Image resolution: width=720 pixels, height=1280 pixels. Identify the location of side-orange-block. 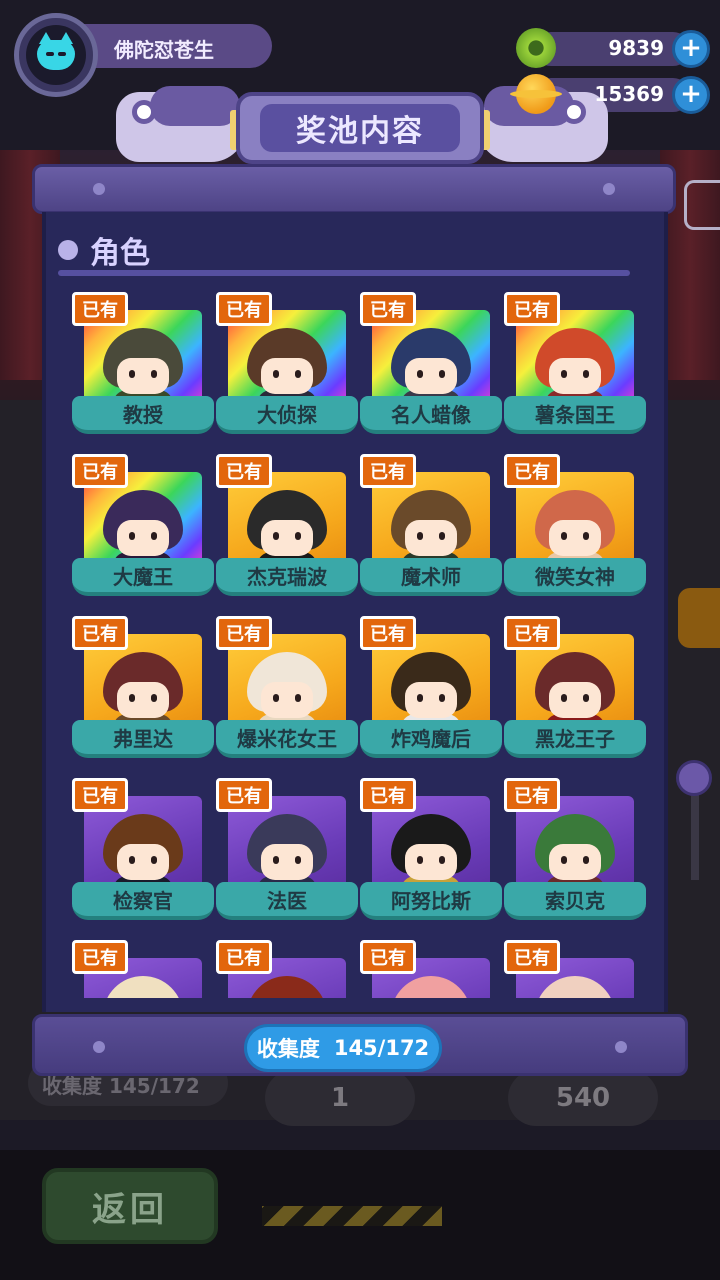
(699, 618).